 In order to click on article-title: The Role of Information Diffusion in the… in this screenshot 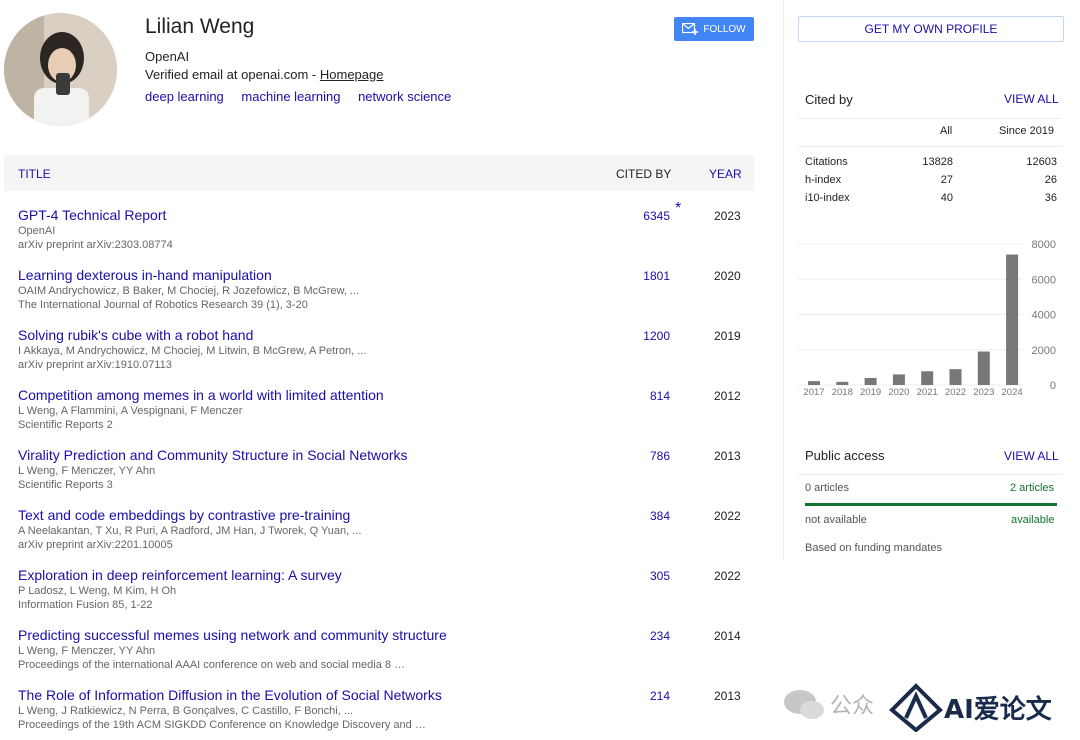, I will do `click(230, 695)`.